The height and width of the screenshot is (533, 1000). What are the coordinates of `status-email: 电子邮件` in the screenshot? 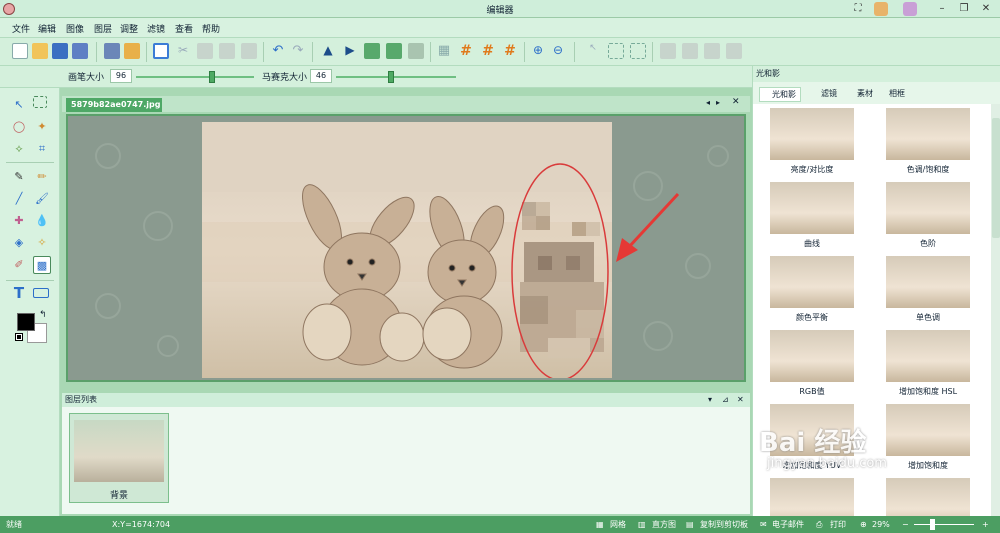 It's located at (788, 524).